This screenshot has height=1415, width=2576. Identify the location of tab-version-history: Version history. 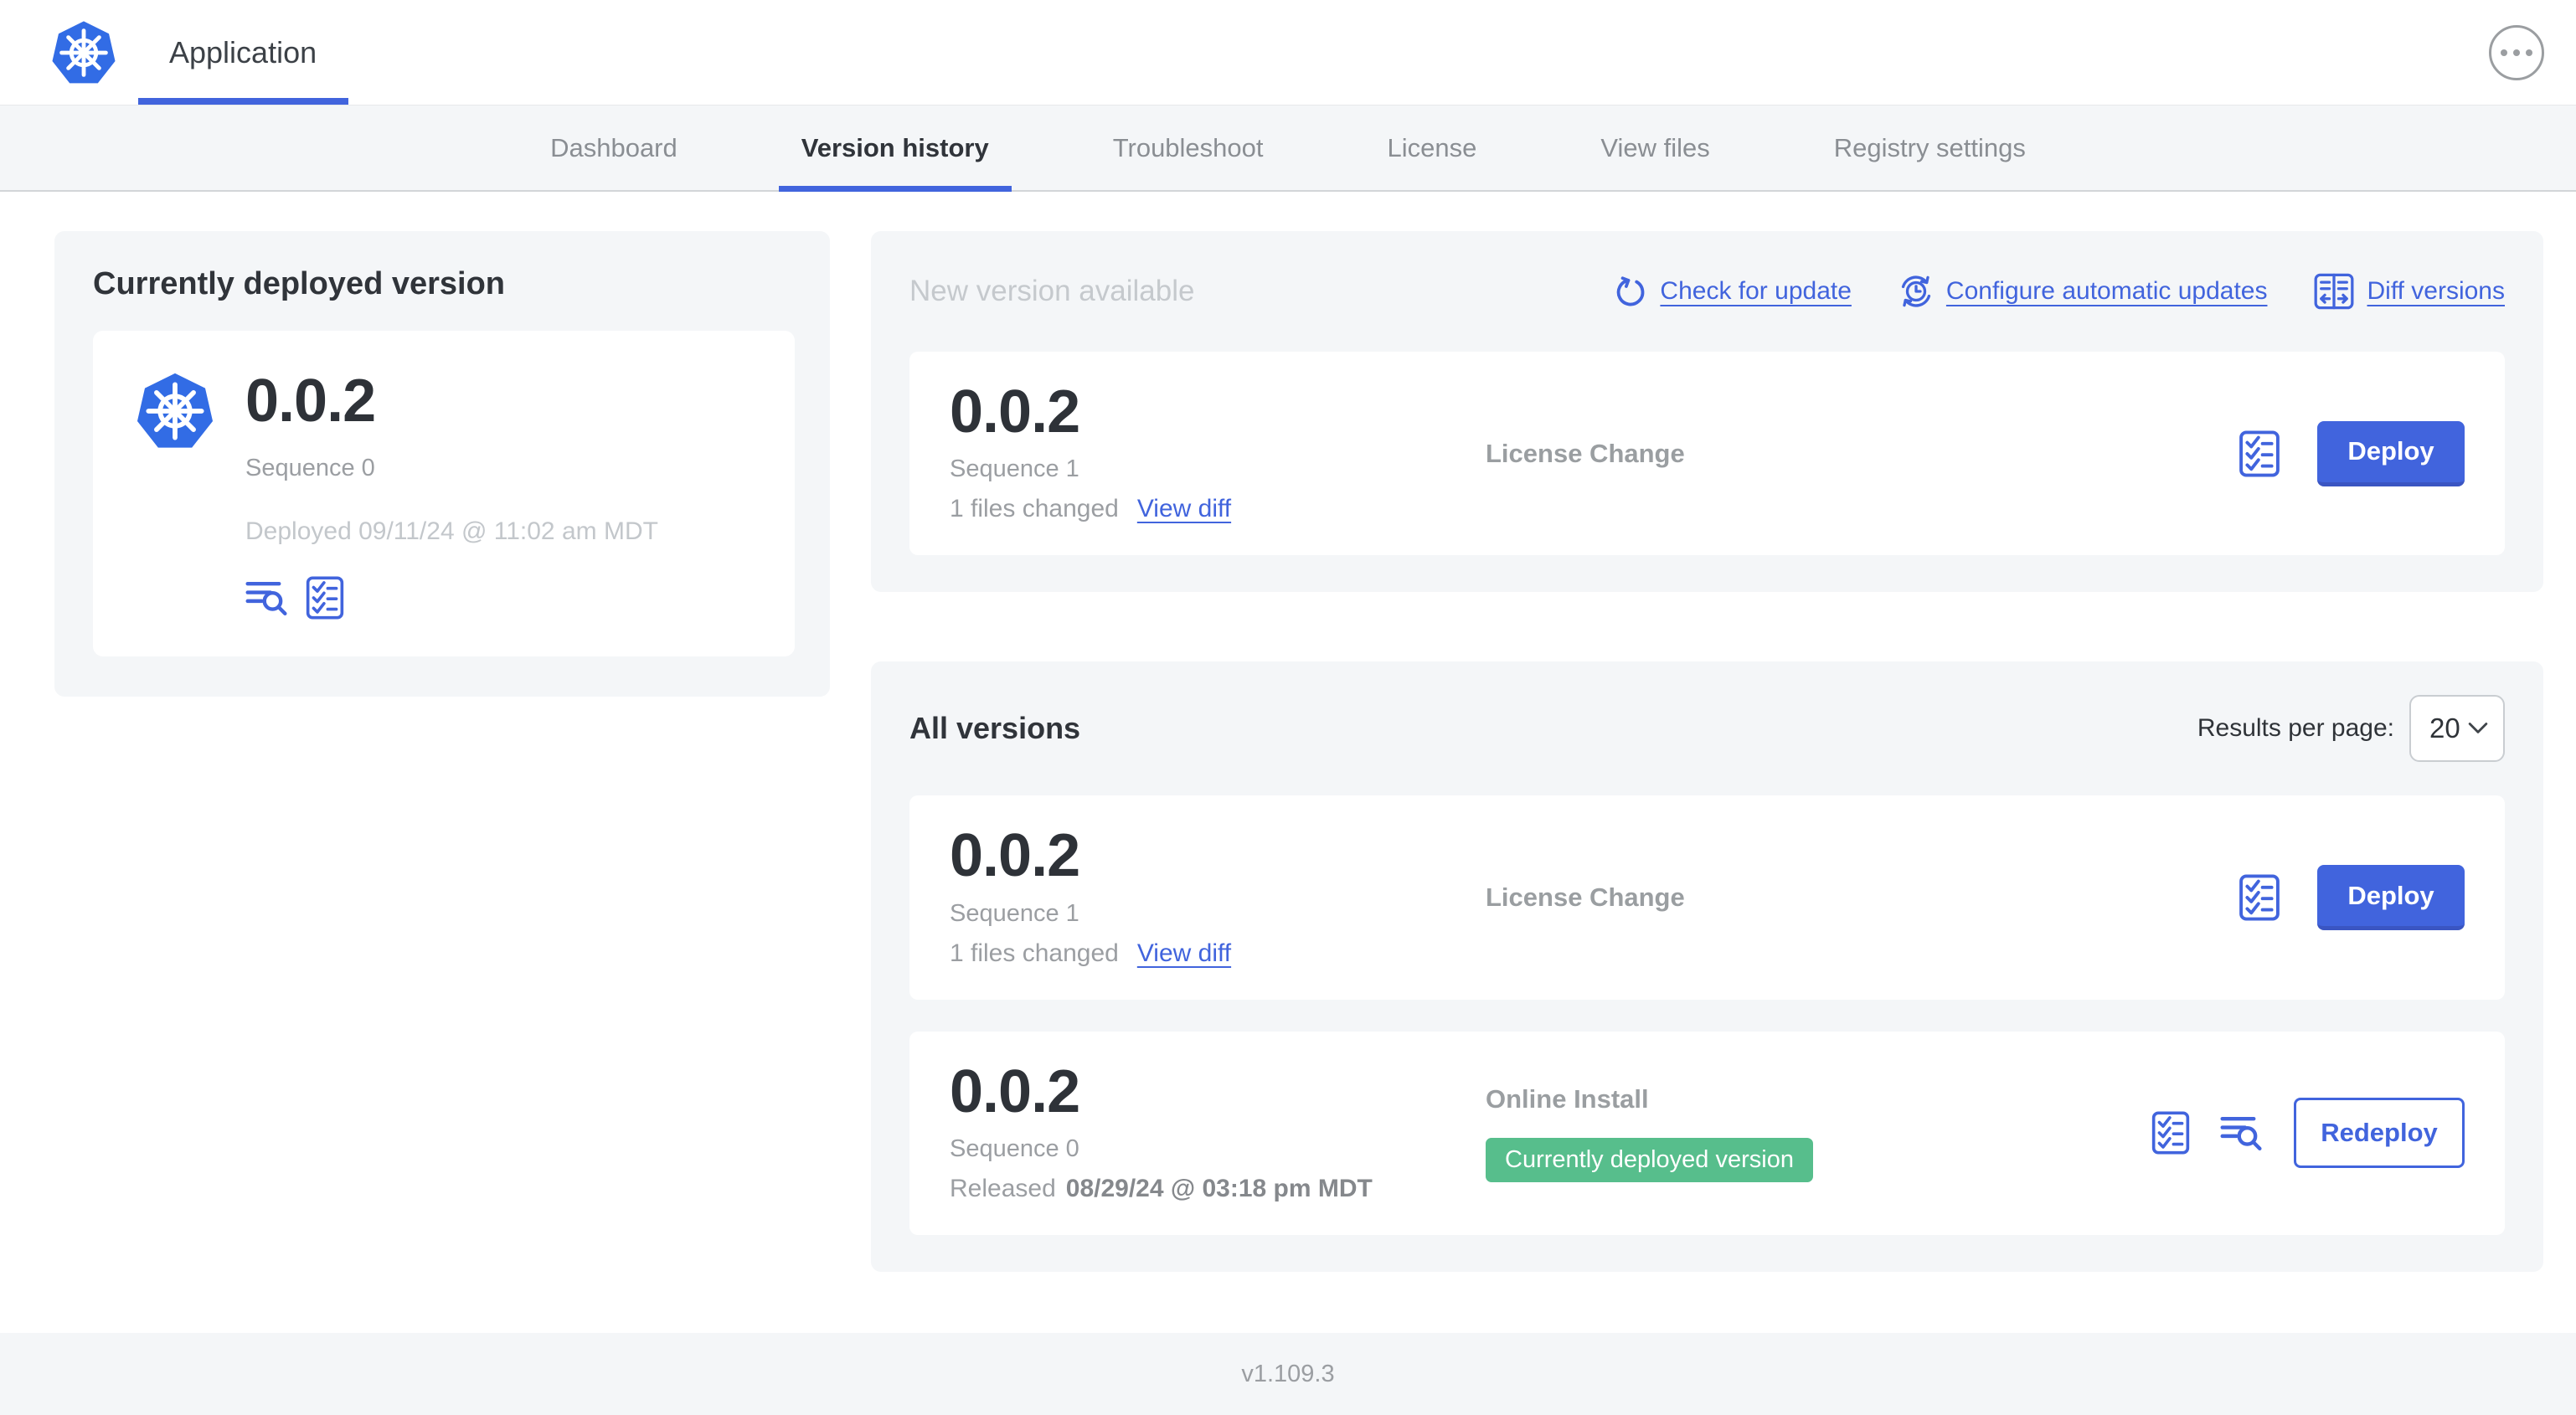
(895, 148).